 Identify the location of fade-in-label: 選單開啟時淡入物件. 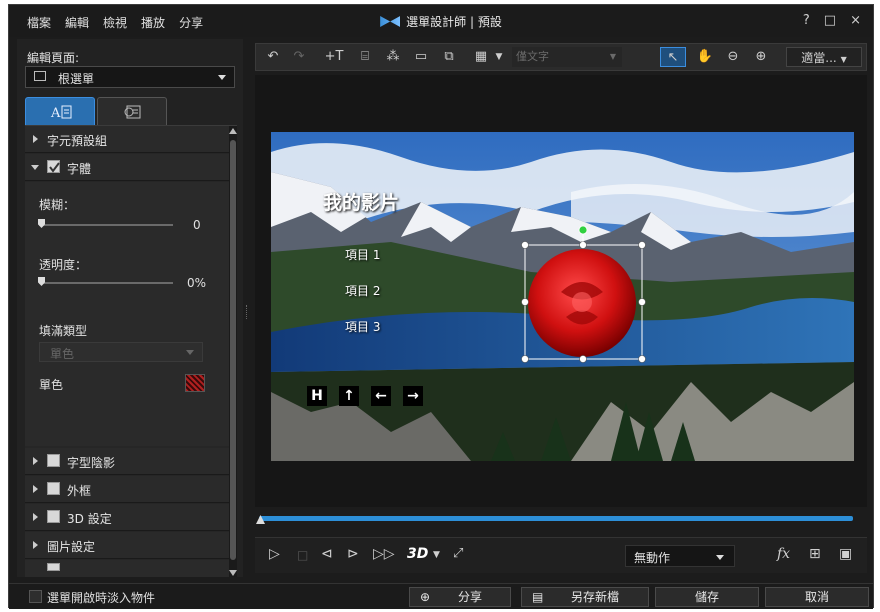
(101, 598).